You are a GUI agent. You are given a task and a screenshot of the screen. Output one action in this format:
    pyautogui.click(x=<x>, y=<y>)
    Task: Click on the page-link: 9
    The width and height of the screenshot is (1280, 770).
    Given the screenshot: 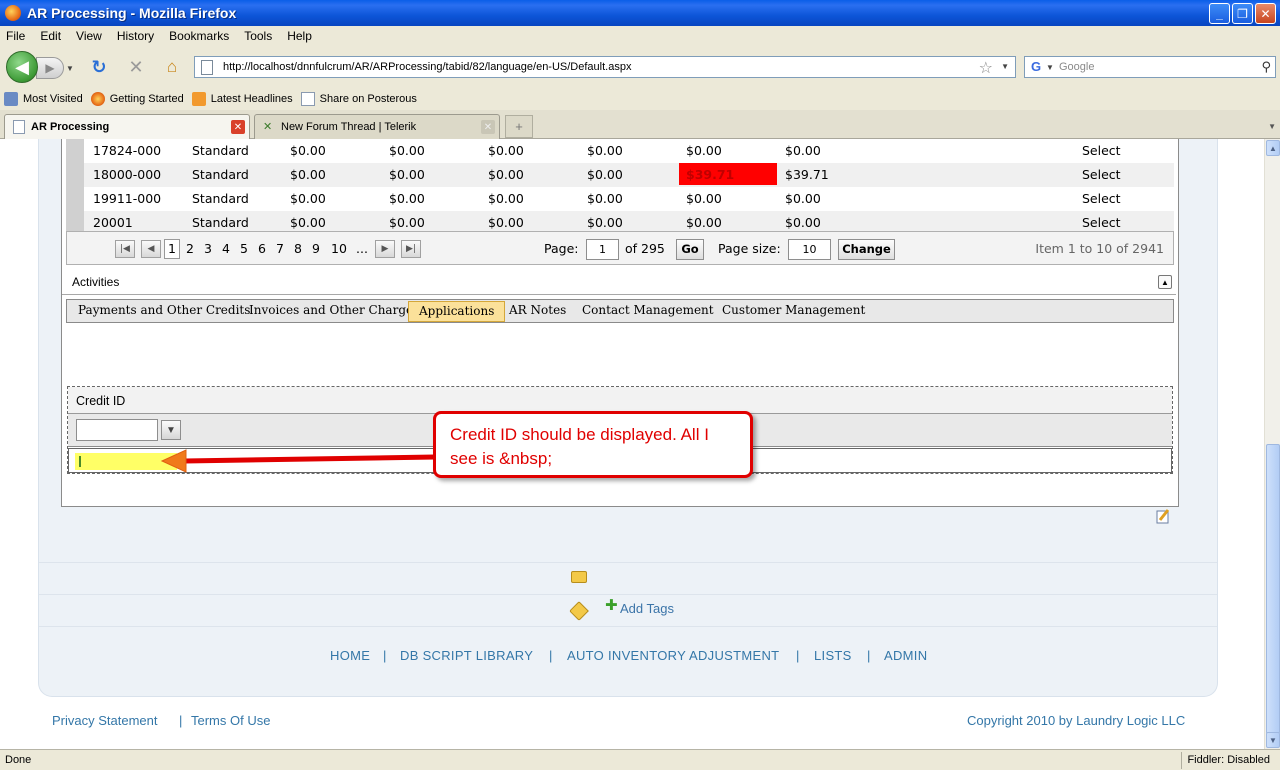 What is the action you would take?
    pyautogui.click(x=316, y=248)
    